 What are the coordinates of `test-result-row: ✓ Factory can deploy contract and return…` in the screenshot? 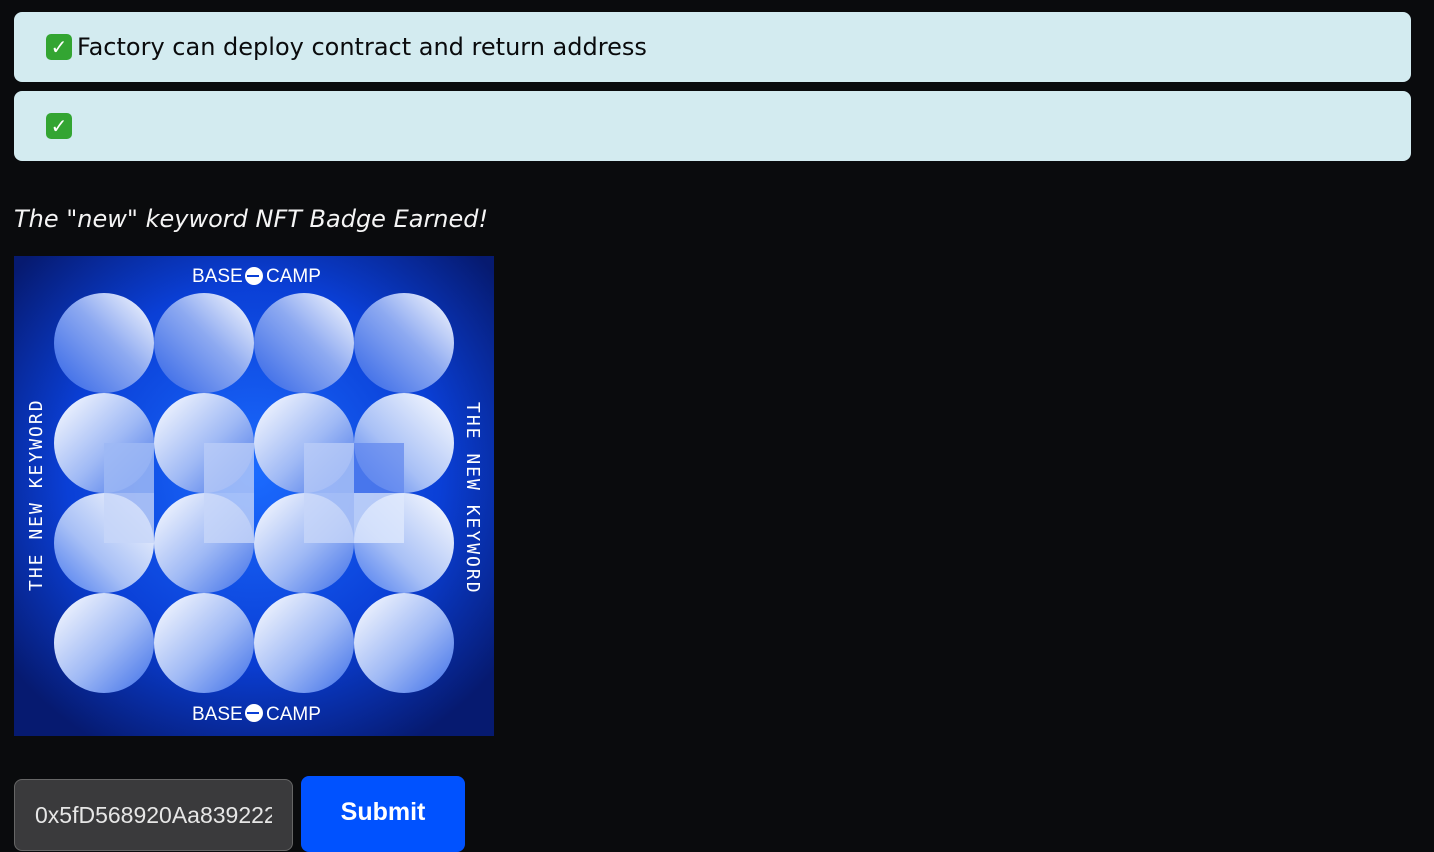 It's located at (712, 47).